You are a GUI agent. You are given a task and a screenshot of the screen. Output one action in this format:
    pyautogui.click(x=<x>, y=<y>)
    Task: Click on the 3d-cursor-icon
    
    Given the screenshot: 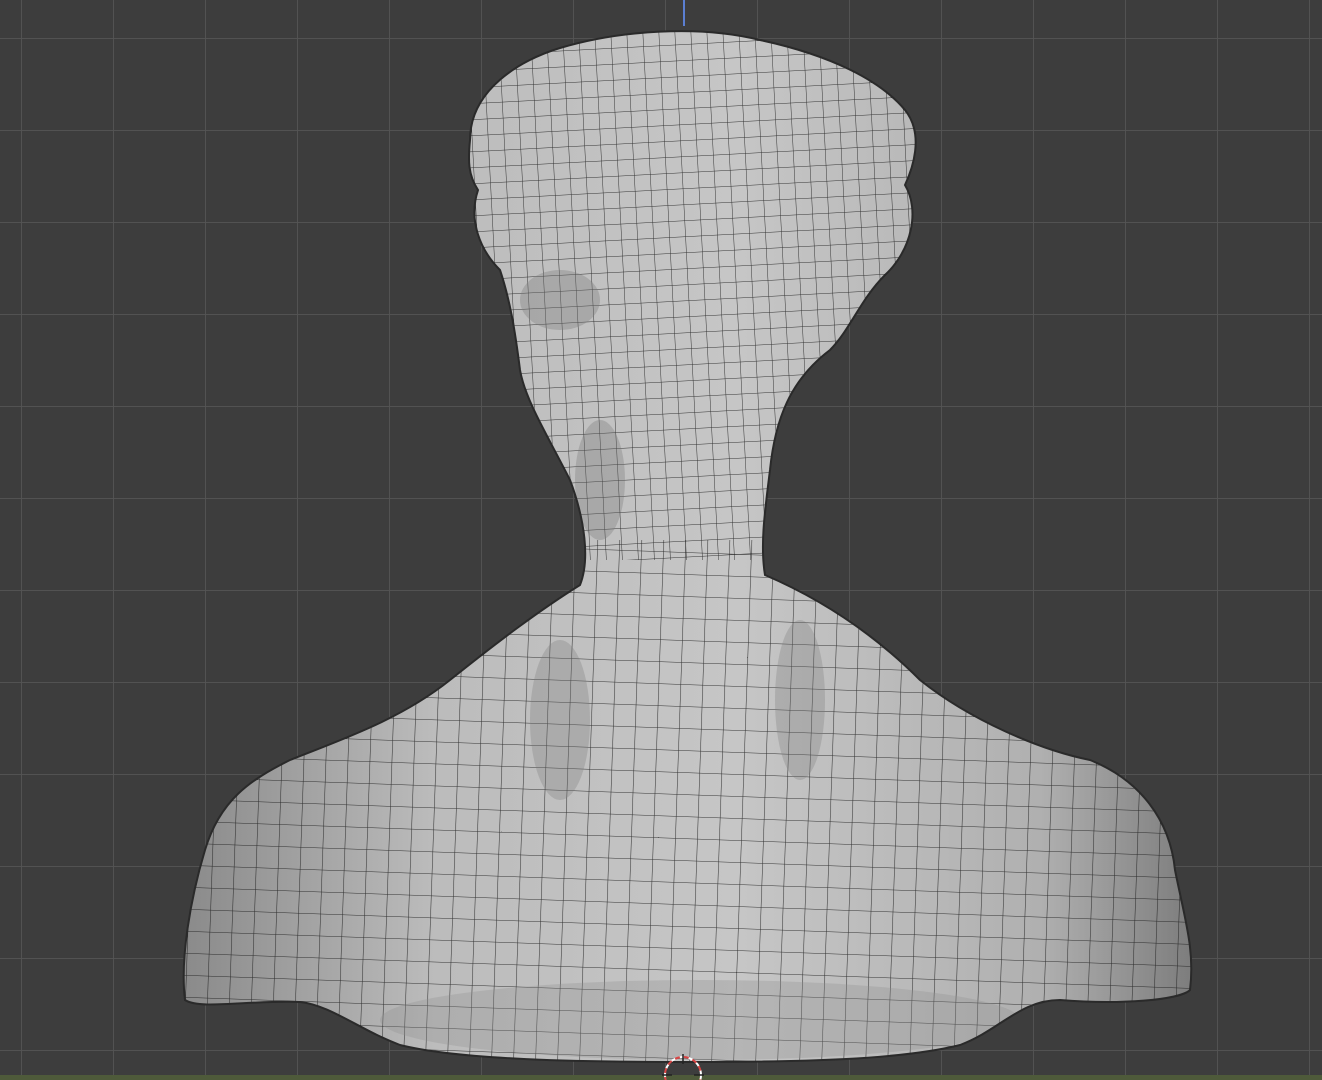 What is the action you would take?
    pyautogui.click(x=683, y=1066)
    